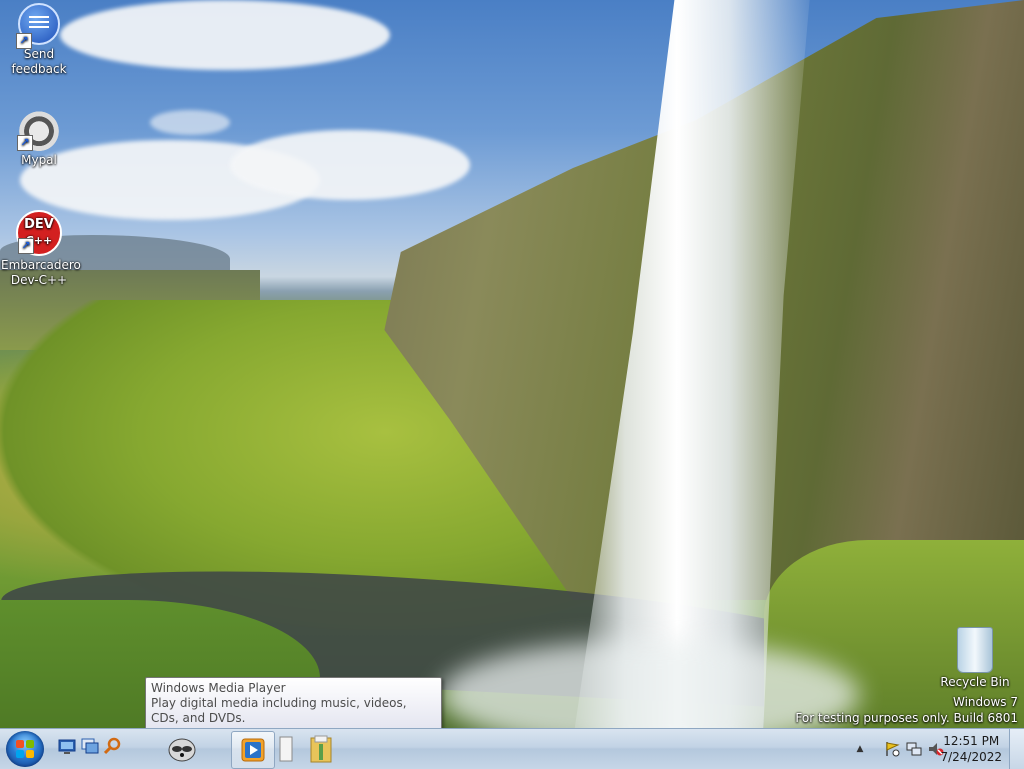 The width and height of the screenshot is (1024, 769). What do you see at coordinates (90, 746) in the screenshot?
I see `switch-windows-icon` at bounding box center [90, 746].